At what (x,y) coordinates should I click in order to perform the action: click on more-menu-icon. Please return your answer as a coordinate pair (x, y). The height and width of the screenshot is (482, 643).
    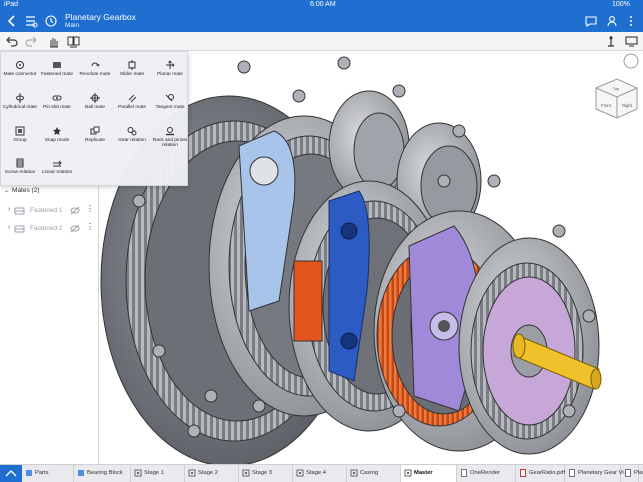
    Looking at the image, I should click on (631, 21).